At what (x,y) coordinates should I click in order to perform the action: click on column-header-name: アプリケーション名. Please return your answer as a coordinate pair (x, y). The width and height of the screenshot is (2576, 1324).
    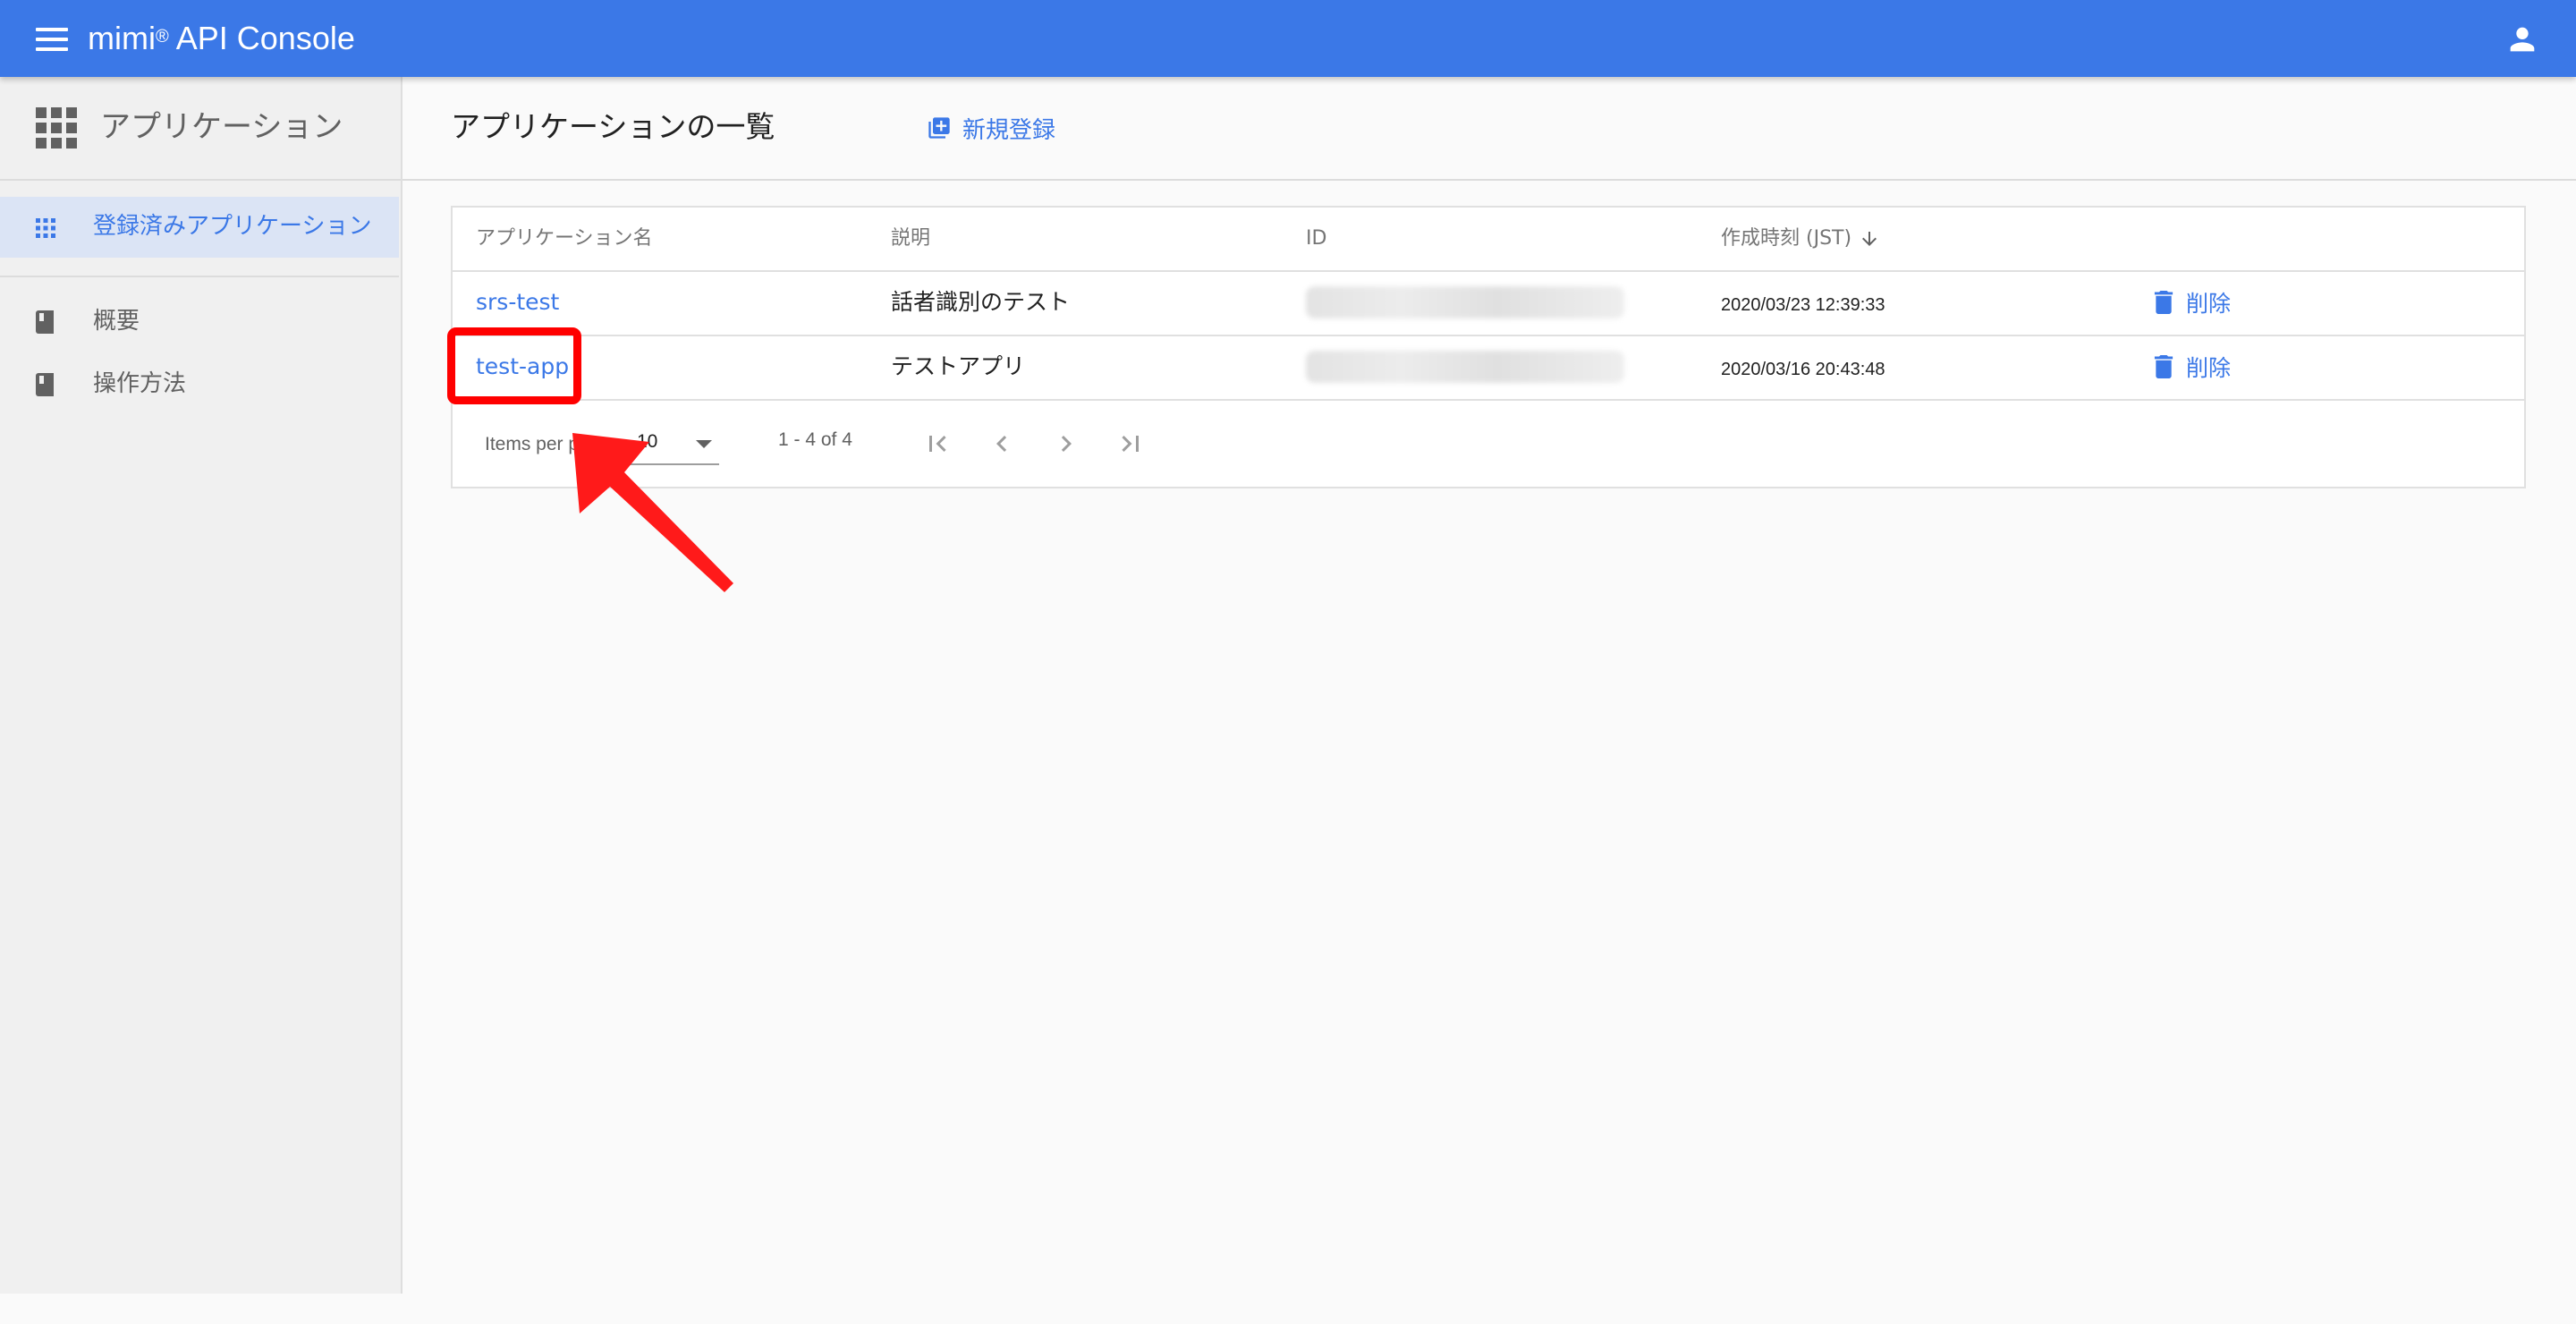
    Looking at the image, I should click on (564, 238).